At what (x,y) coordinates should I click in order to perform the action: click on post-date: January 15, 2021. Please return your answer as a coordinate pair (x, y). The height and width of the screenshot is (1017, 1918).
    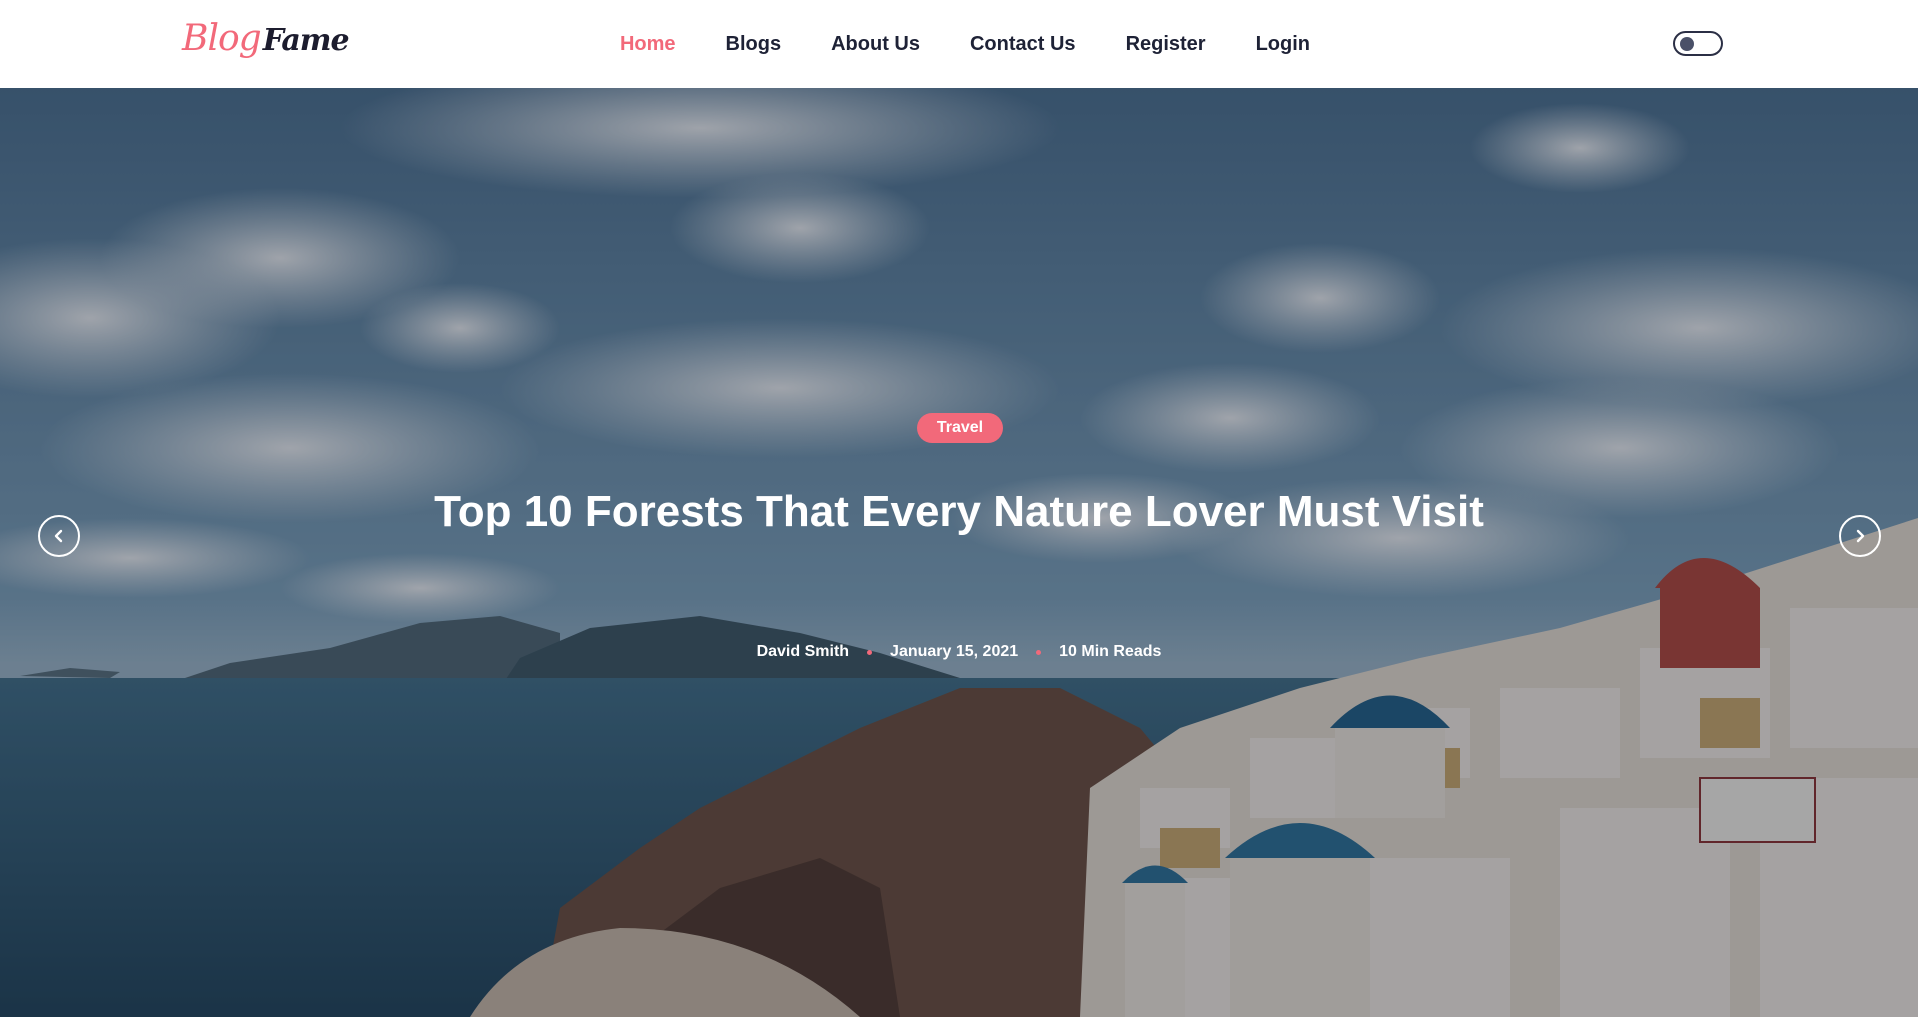
    Looking at the image, I should click on (954, 651).